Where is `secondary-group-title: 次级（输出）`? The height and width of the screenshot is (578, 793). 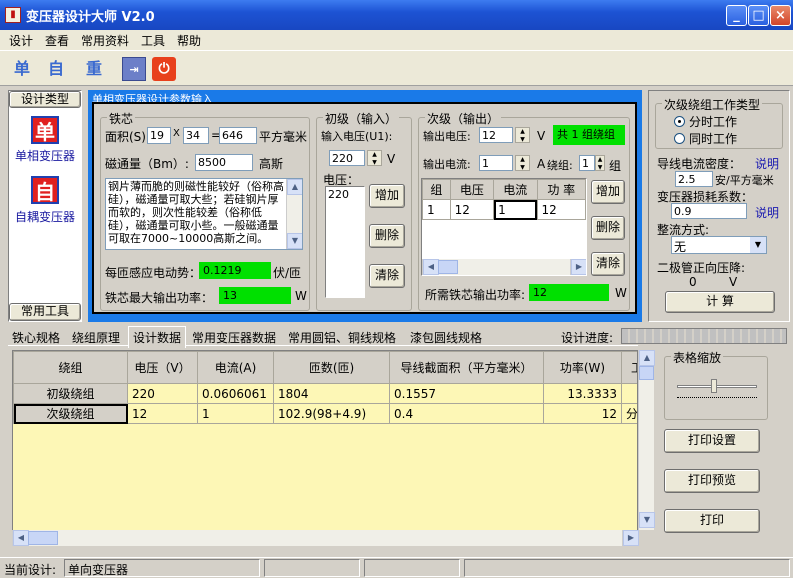 secondary-group-title: 次级（输出） is located at coordinates (463, 118).